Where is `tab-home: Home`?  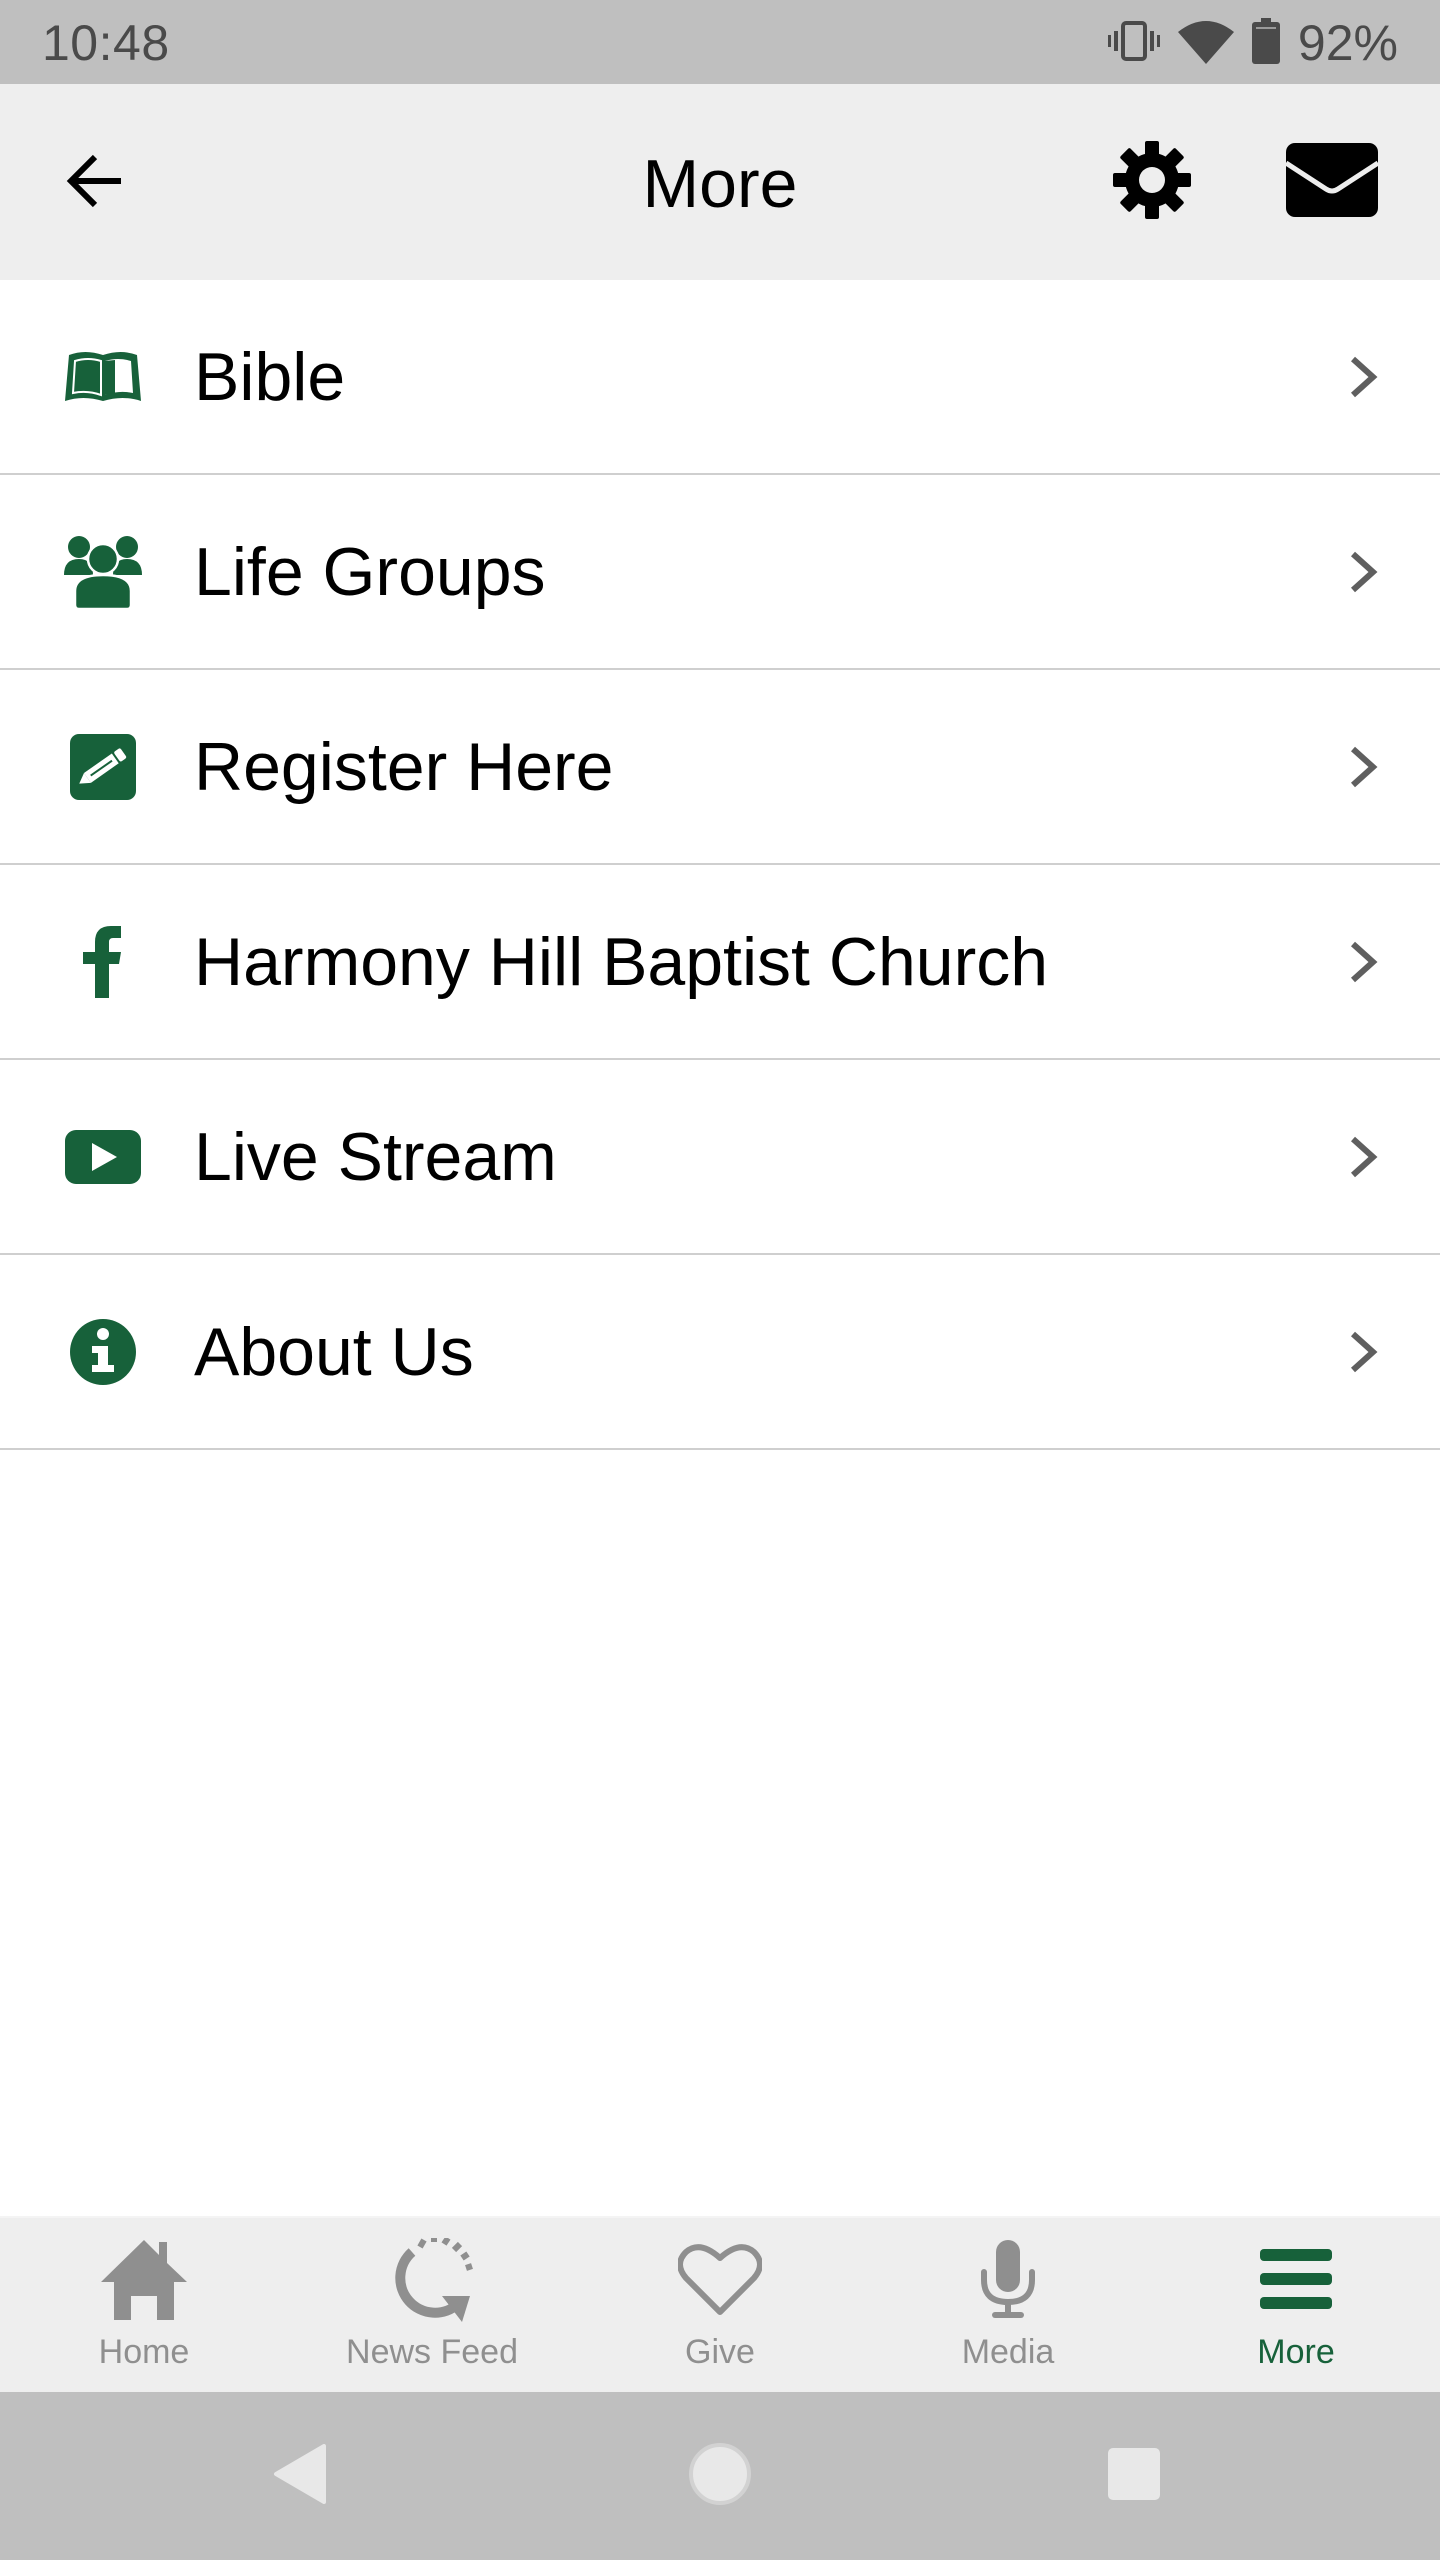 tab-home: Home is located at coordinates (144, 2305).